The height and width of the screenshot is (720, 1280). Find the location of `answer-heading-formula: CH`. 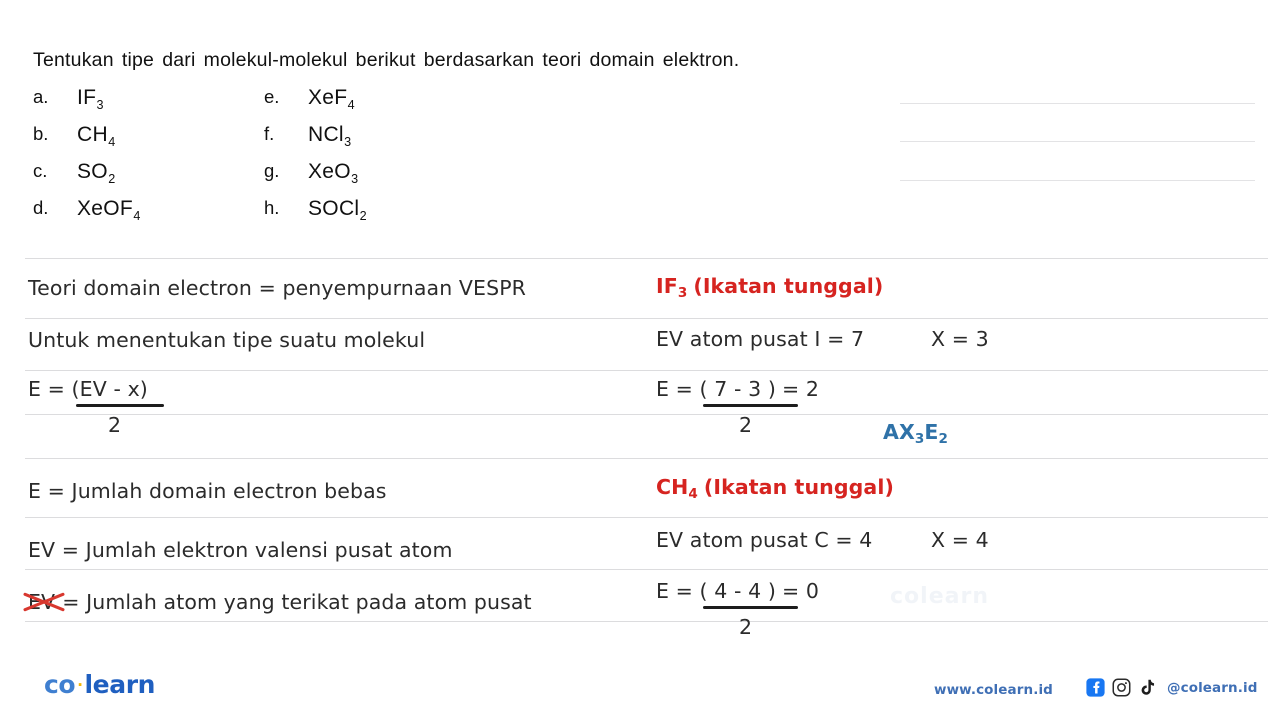

answer-heading-formula: CH is located at coordinates (672, 487).